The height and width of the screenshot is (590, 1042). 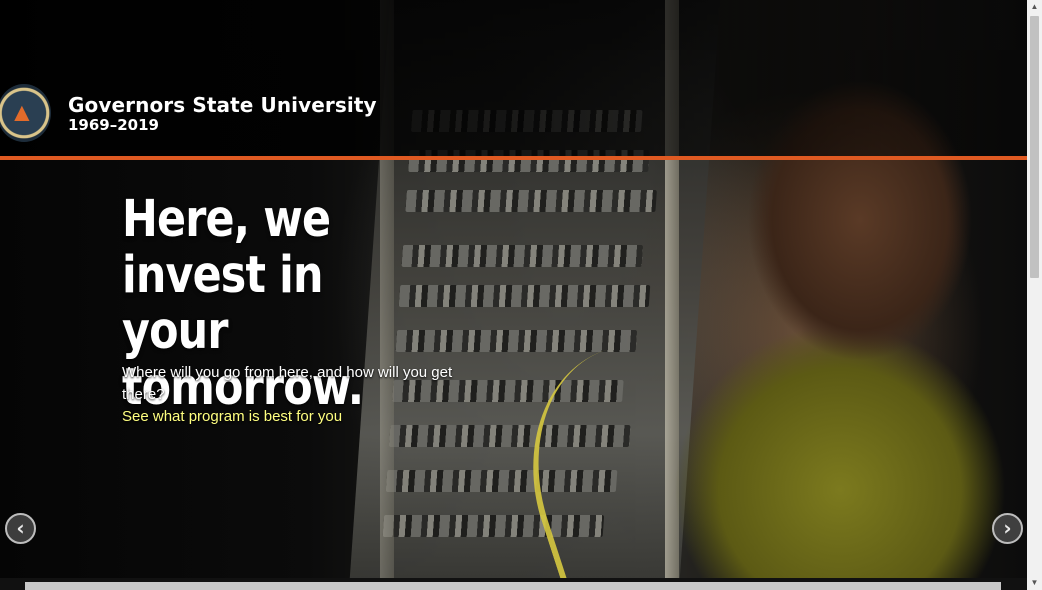 I want to click on vertical-scrollbar: ▲ ▼, so click(x=1034, y=295).